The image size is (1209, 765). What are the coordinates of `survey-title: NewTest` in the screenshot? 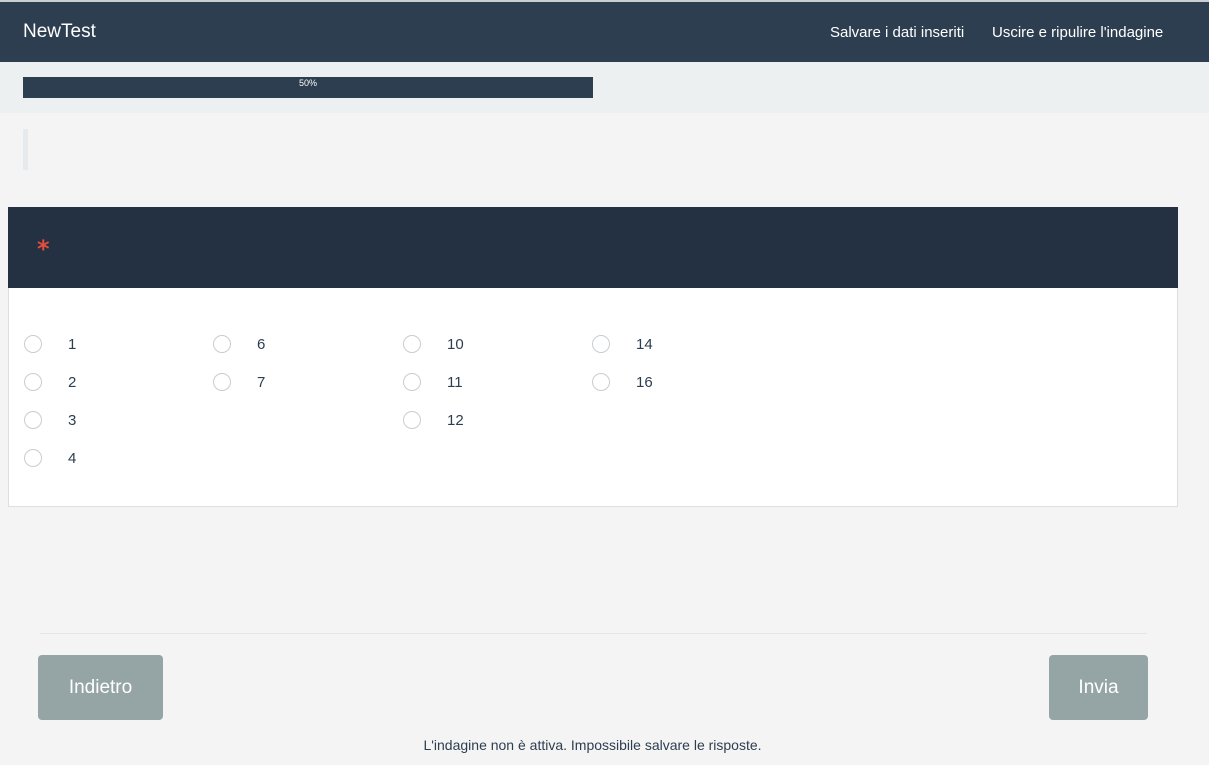 It's located at (59, 31).